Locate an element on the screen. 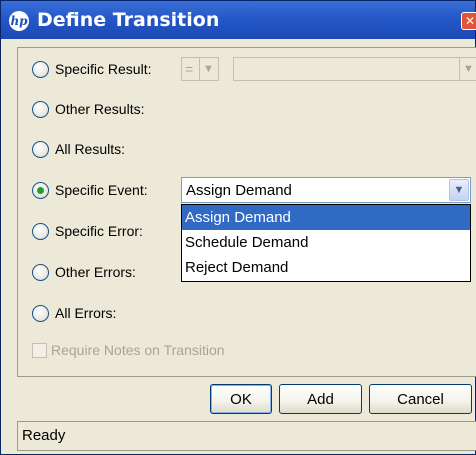 Image resolution: width=476 pixels, height=455 pixels. dropdown-item-schedule-demand: Schedule Demand is located at coordinates (326, 242).